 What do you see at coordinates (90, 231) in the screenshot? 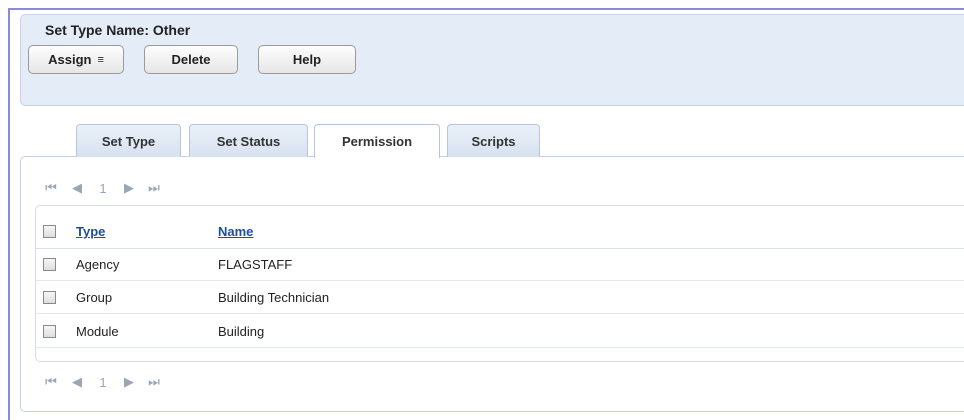
I see `column-header-type: Type` at bounding box center [90, 231].